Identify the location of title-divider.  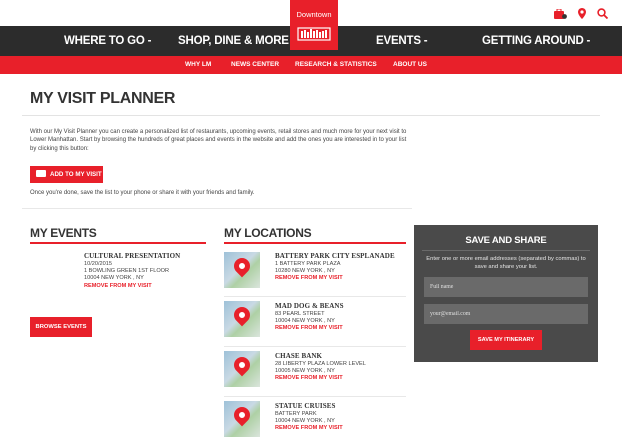
(311, 115).